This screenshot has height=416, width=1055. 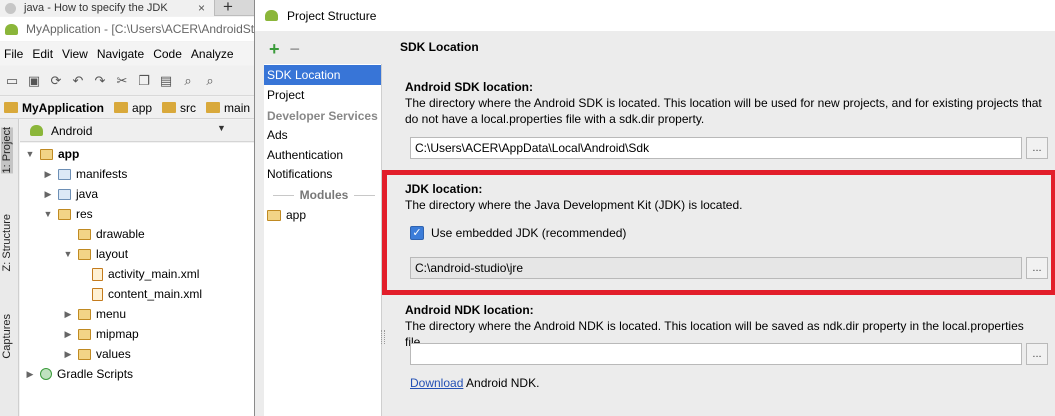 What do you see at coordinates (322, 155) in the screenshot?
I see `nav-item-authentication: Authentication` at bounding box center [322, 155].